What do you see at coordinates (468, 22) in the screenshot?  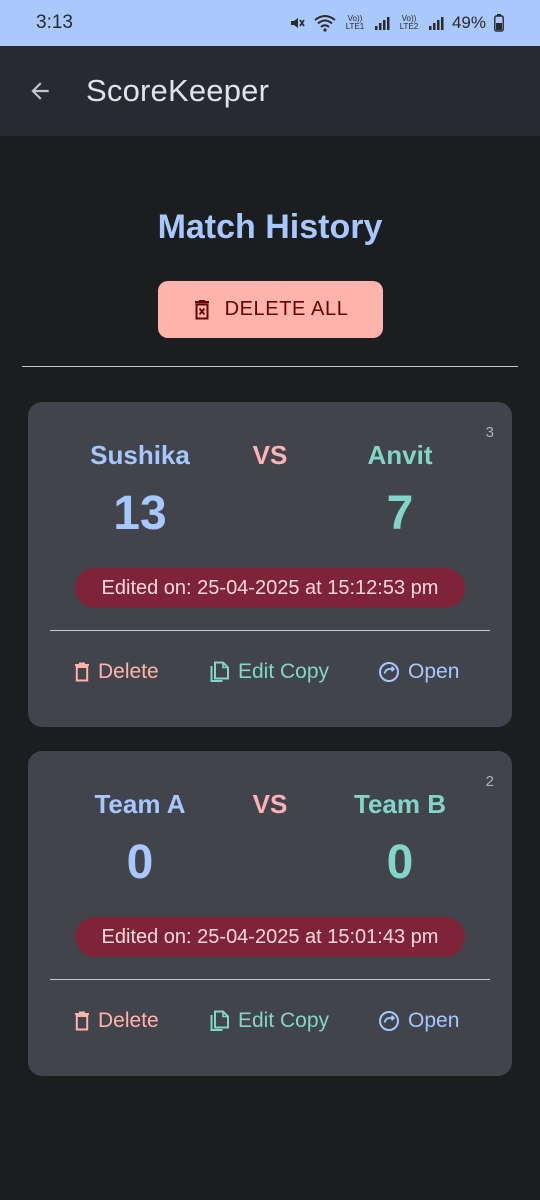 I see `battery-percent: 49%` at bounding box center [468, 22].